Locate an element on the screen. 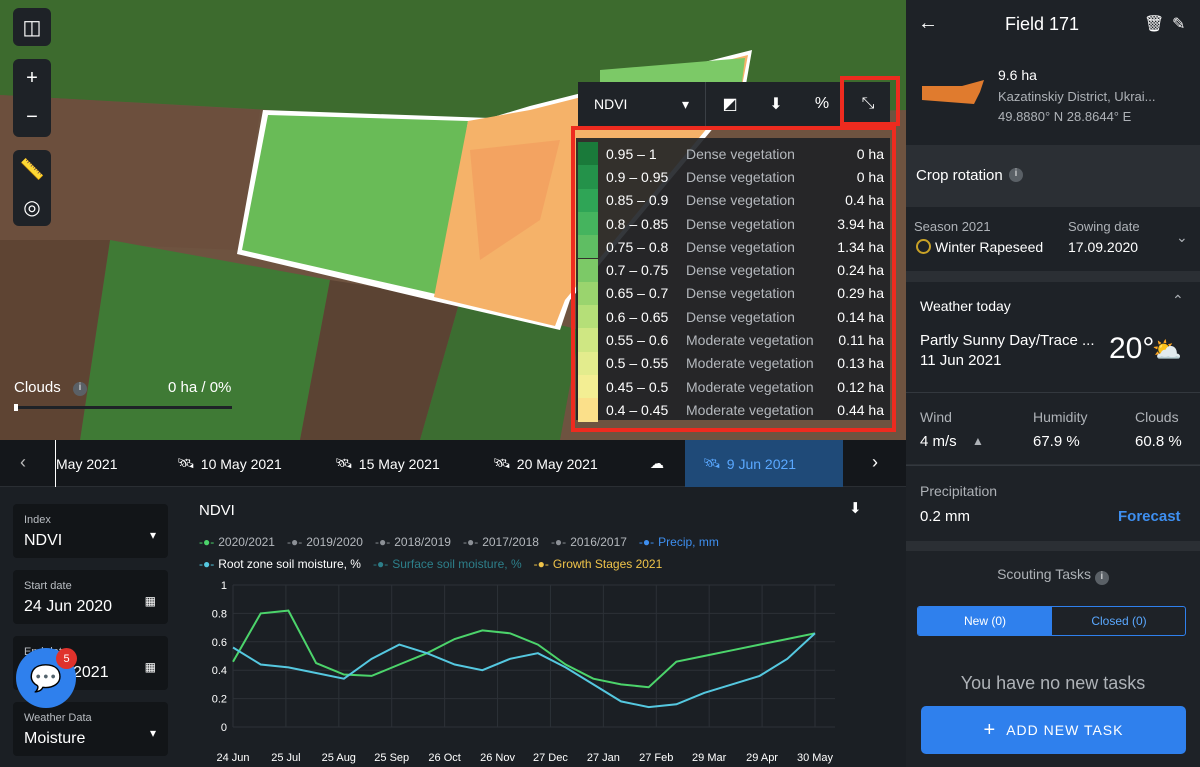 The width and height of the screenshot is (1200, 767). x-tick-label: 29 Mar is located at coordinates (709, 758).